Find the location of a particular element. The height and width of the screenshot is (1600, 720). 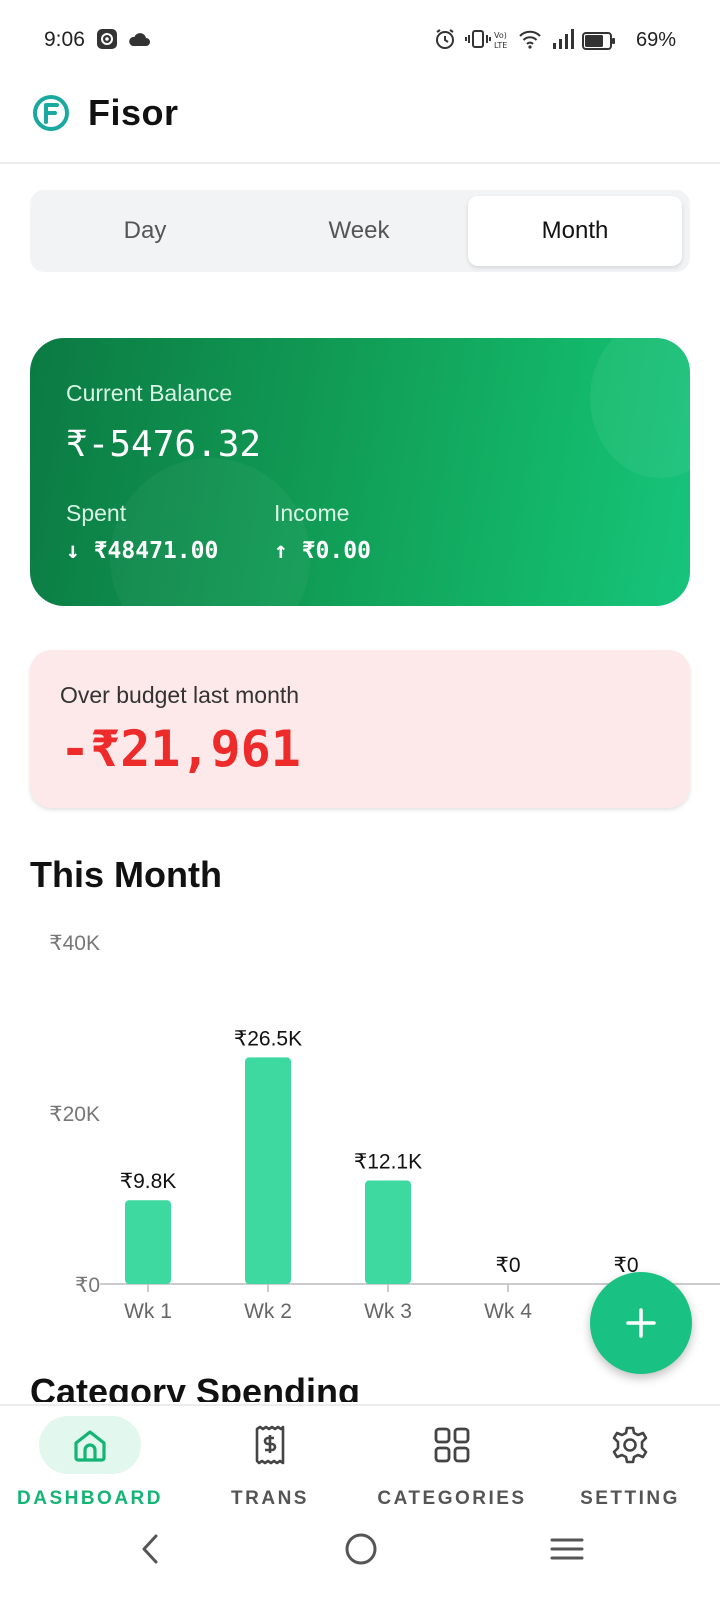

app-title: Fisor is located at coordinates (133, 112).